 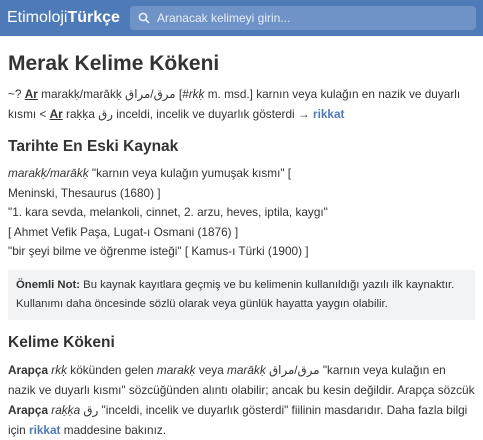 I want to click on history-line: Meninski, Thesaurus (1680) ], so click(x=84, y=192).